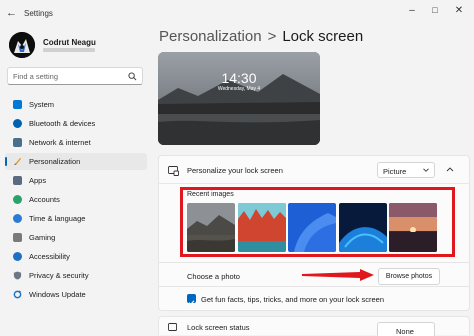  I want to click on preview-time: 14:30, so click(239, 78).